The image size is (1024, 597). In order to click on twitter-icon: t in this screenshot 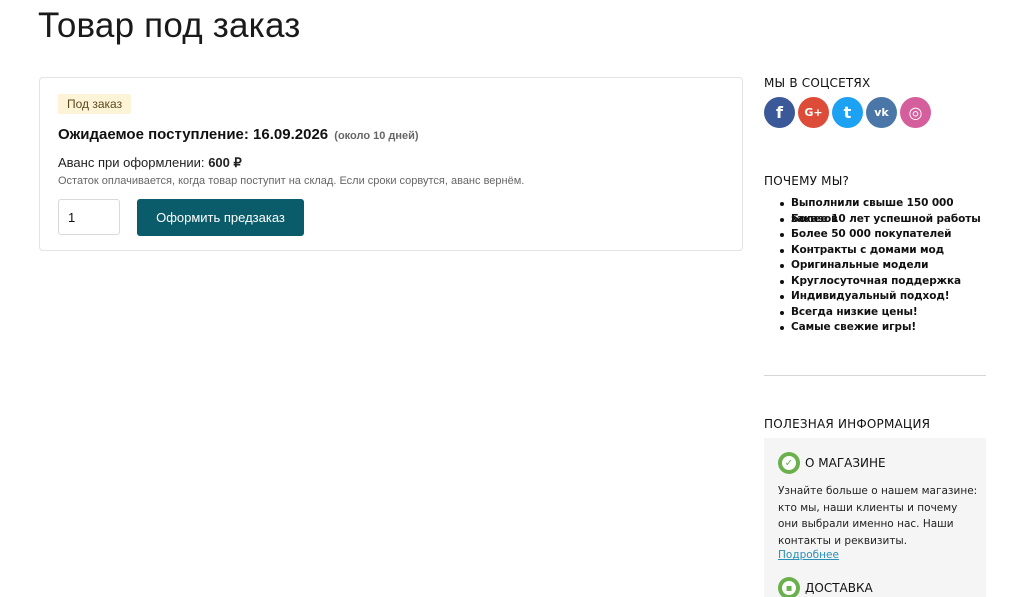, I will do `click(847, 112)`.